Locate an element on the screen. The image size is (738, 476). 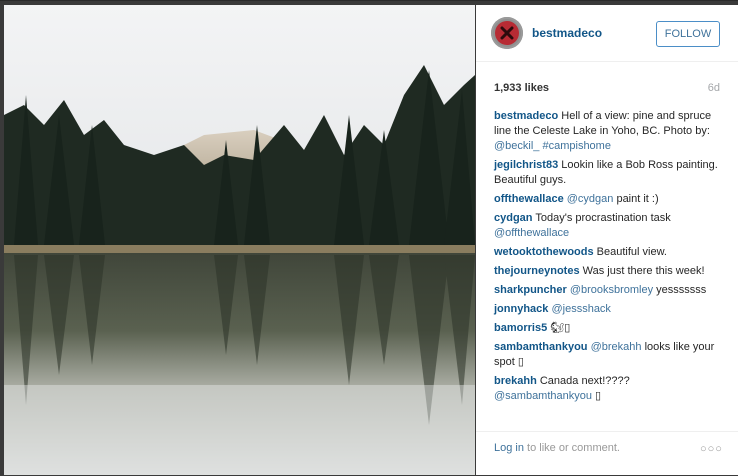
comment-text: 🐿▯ is located at coordinates (560, 328).